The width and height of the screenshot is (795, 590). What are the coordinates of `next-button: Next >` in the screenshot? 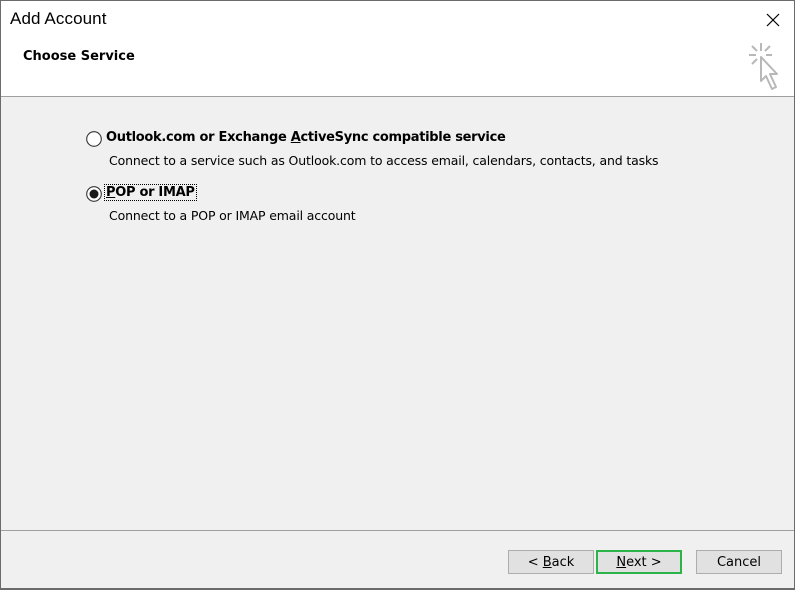 It's located at (639, 562).